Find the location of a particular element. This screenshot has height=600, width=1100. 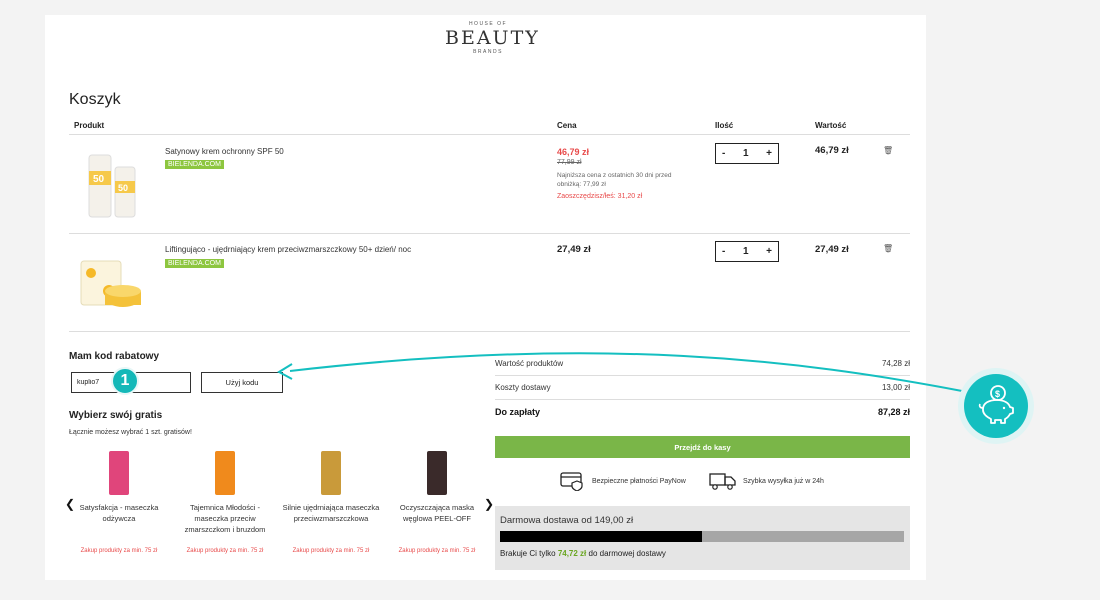

callout-arrow is located at coordinates (619, 372).